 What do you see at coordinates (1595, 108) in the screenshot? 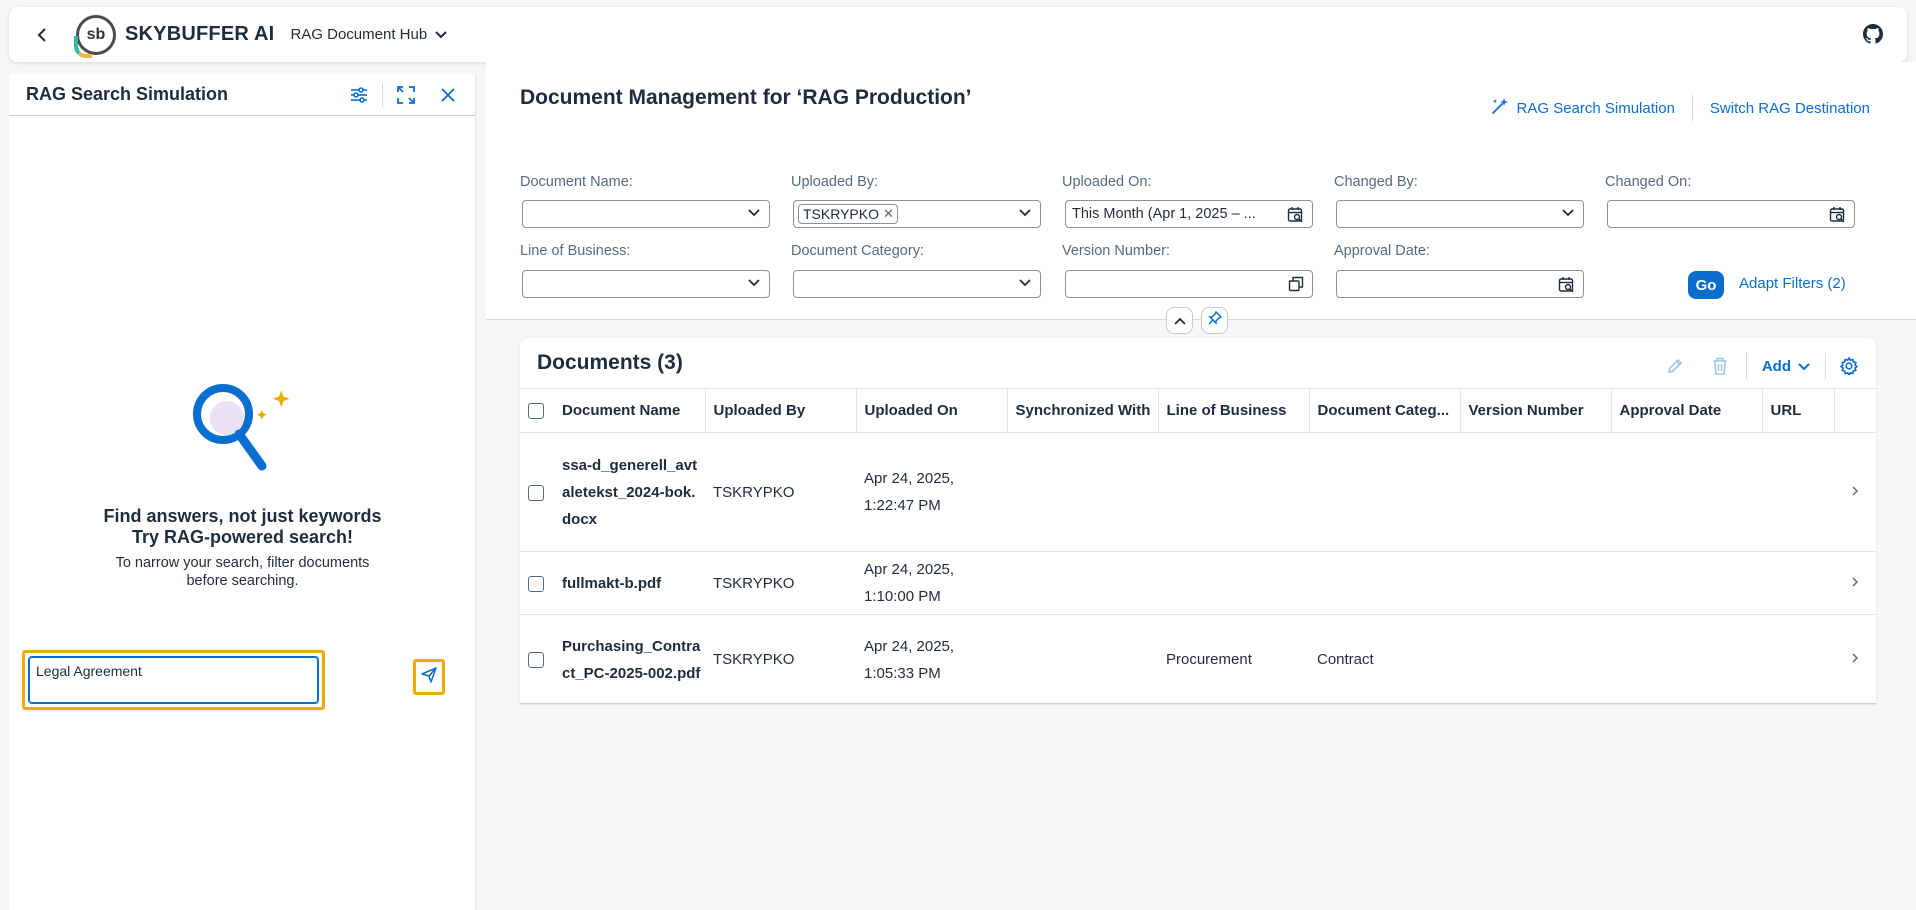
I see `rag-search-simulation-label: RAG Search Simulation` at bounding box center [1595, 108].